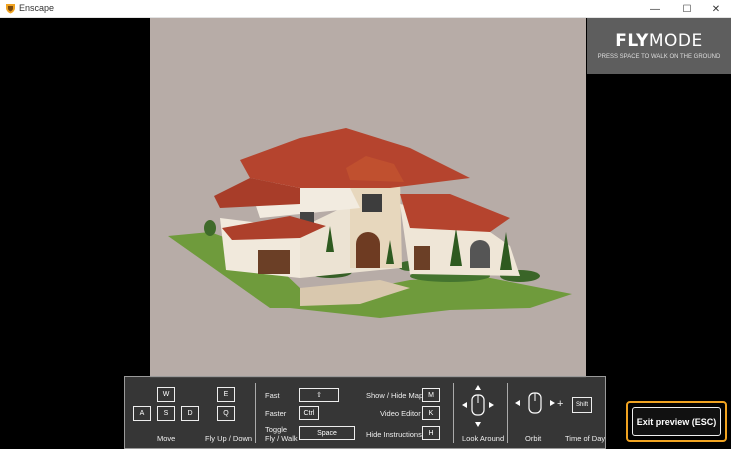 This screenshot has width=731, height=449. What do you see at coordinates (431, 395) in the screenshot?
I see `key-m: M` at bounding box center [431, 395].